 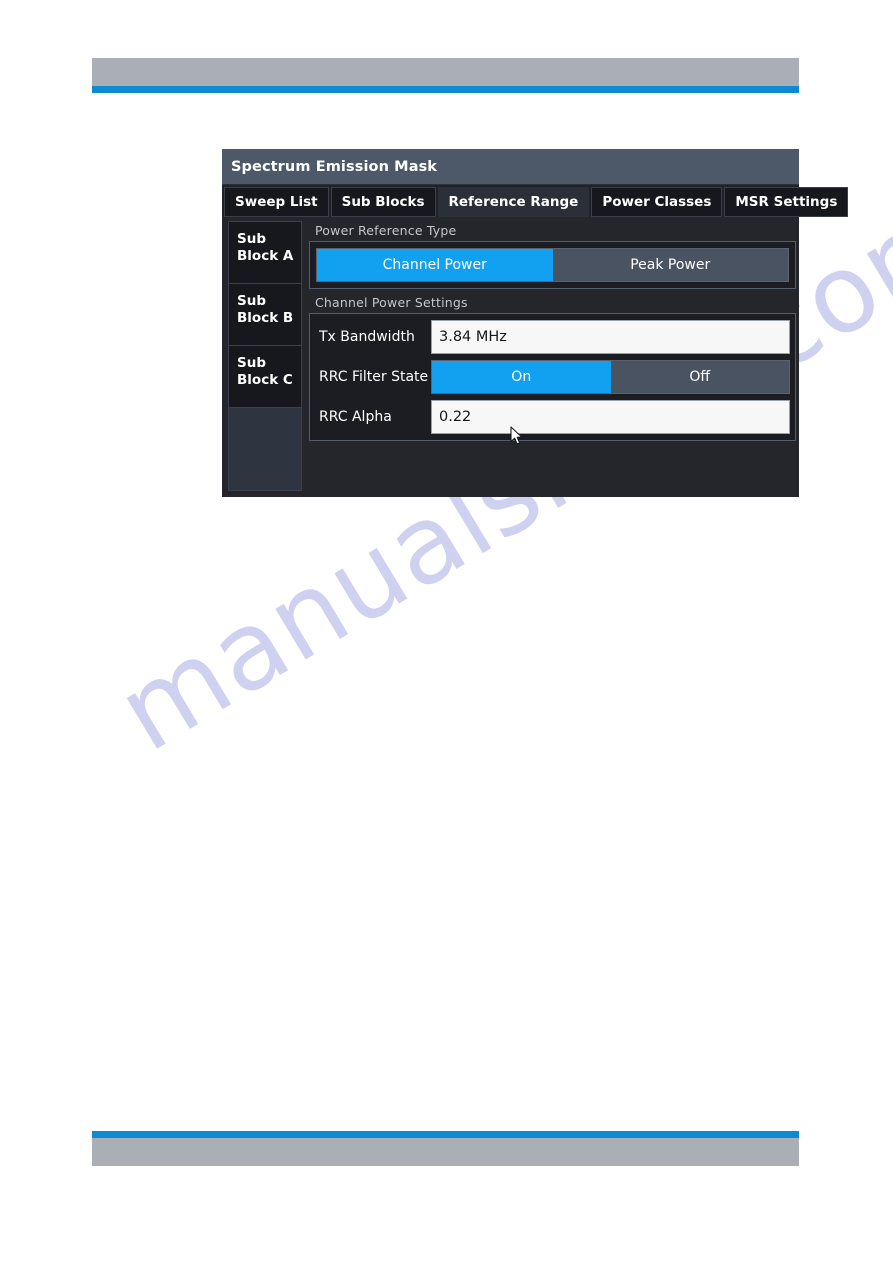 What do you see at coordinates (510, 167) in the screenshot?
I see `dialog-titlebar: Spectrum Emission Mask` at bounding box center [510, 167].